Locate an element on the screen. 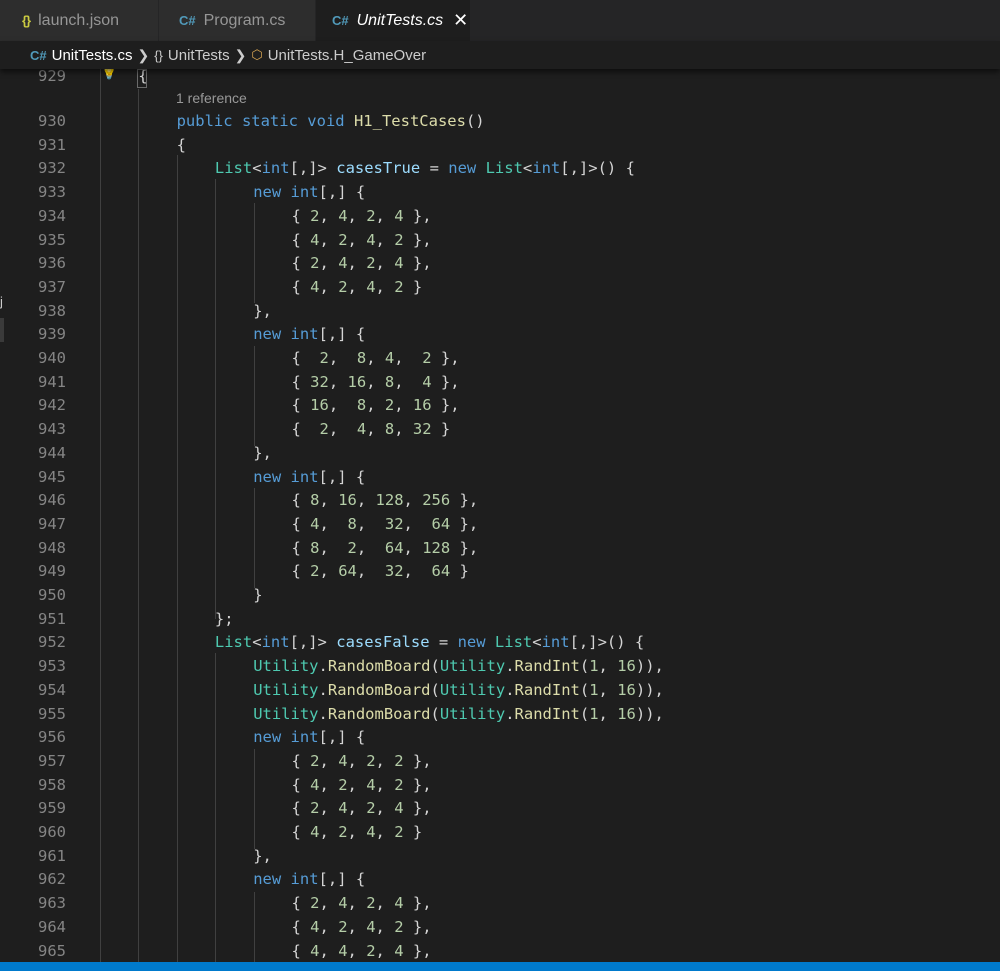 Image resolution: width=1000 pixels, height=971 pixels. code-line: 935 { 4, 2, 4, 2 }, is located at coordinates (500, 240).